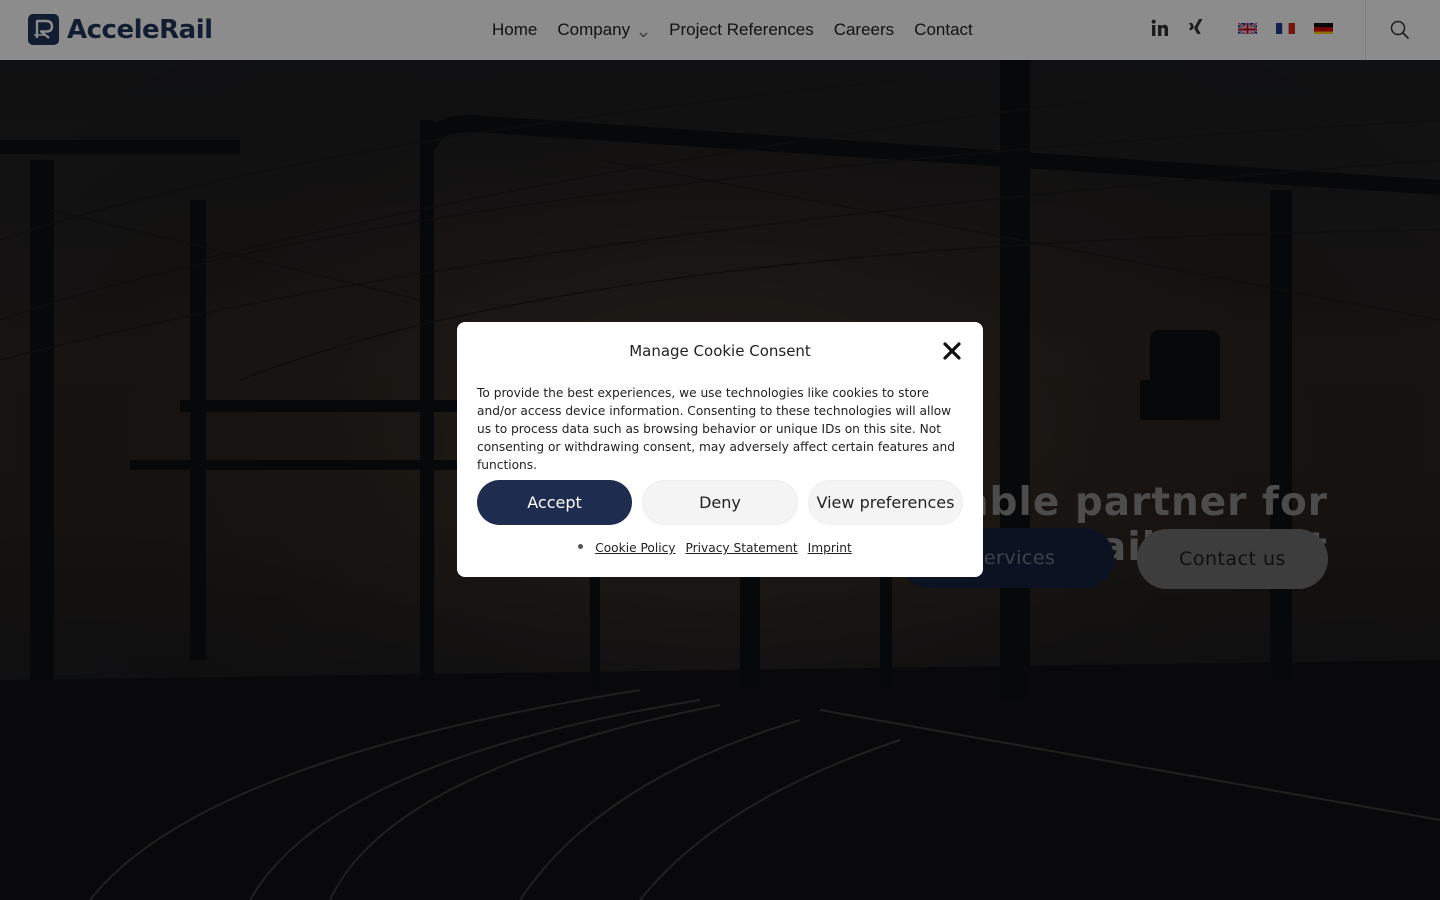 The image size is (1440, 900). What do you see at coordinates (720, 351) in the screenshot?
I see `modal-title: Manage Cookie Consent` at bounding box center [720, 351].